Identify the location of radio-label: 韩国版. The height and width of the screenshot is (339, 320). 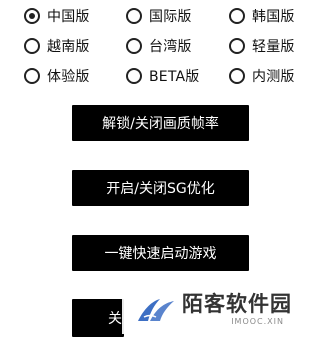
(273, 17).